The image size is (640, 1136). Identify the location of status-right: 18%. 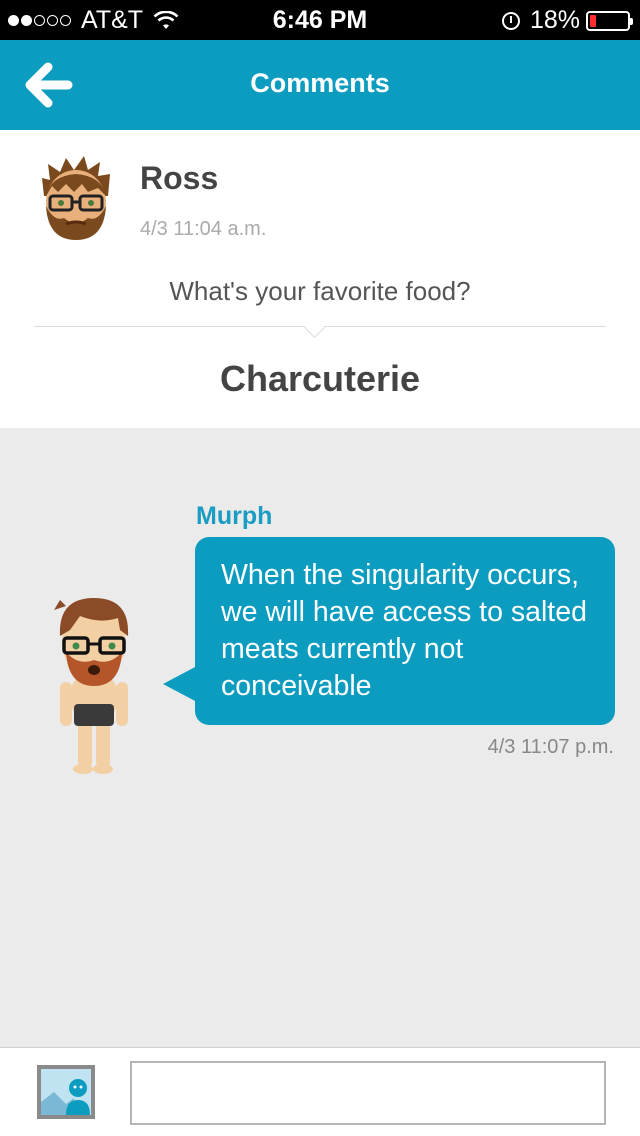
(567, 20).